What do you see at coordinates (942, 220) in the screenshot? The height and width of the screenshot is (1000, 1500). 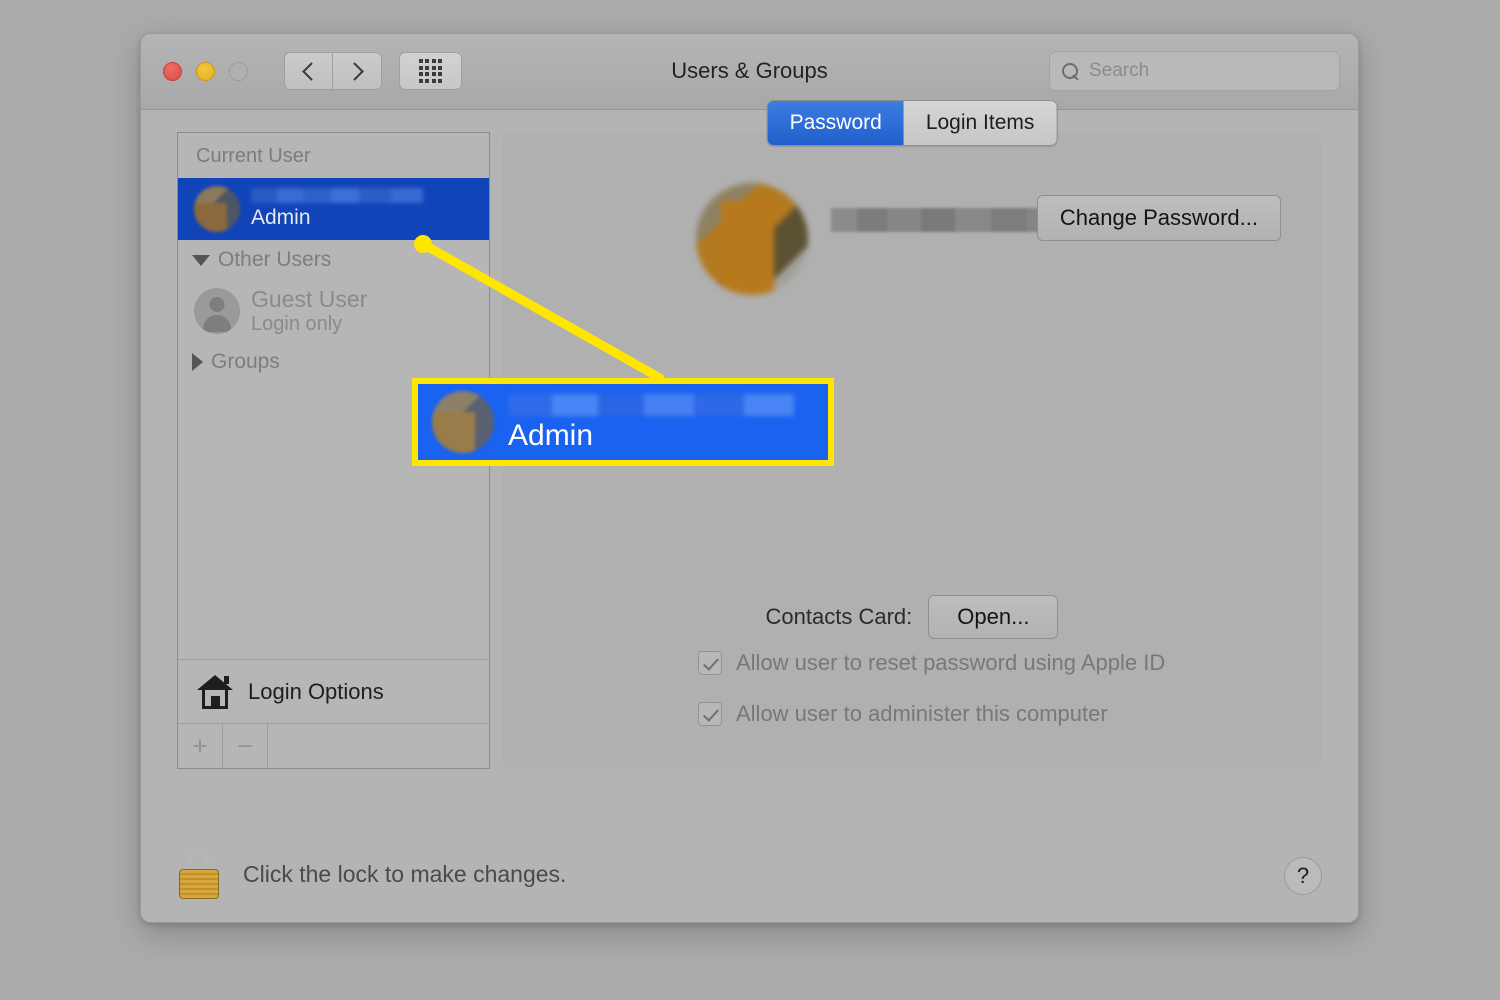 I see `user-display-name-redacted` at bounding box center [942, 220].